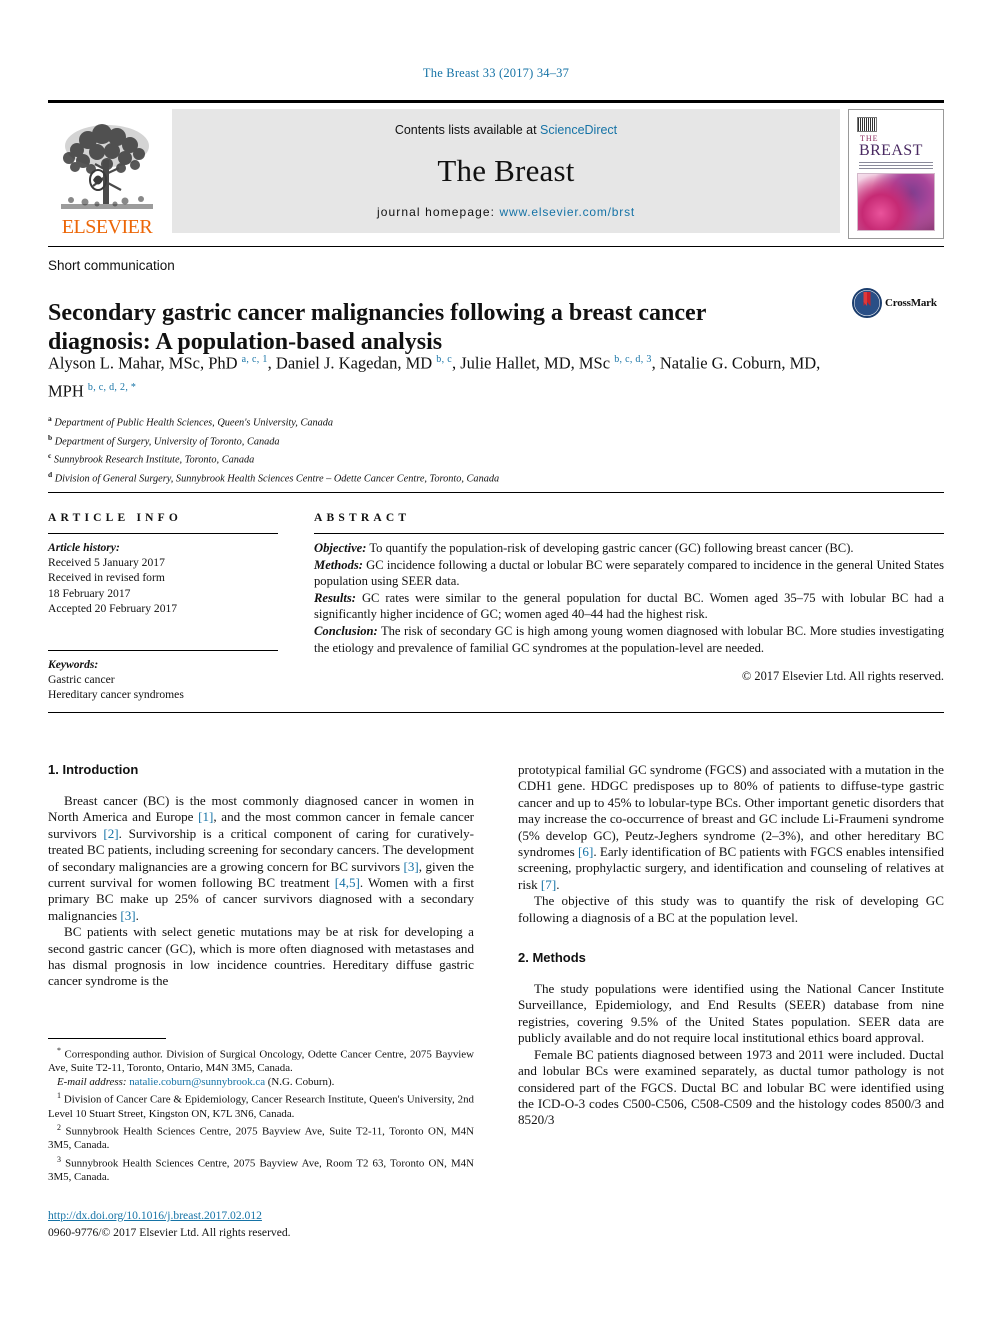 This screenshot has width=992, height=1323. Describe the element at coordinates (896, 166) in the screenshot. I see `cover-text-lines` at that location.